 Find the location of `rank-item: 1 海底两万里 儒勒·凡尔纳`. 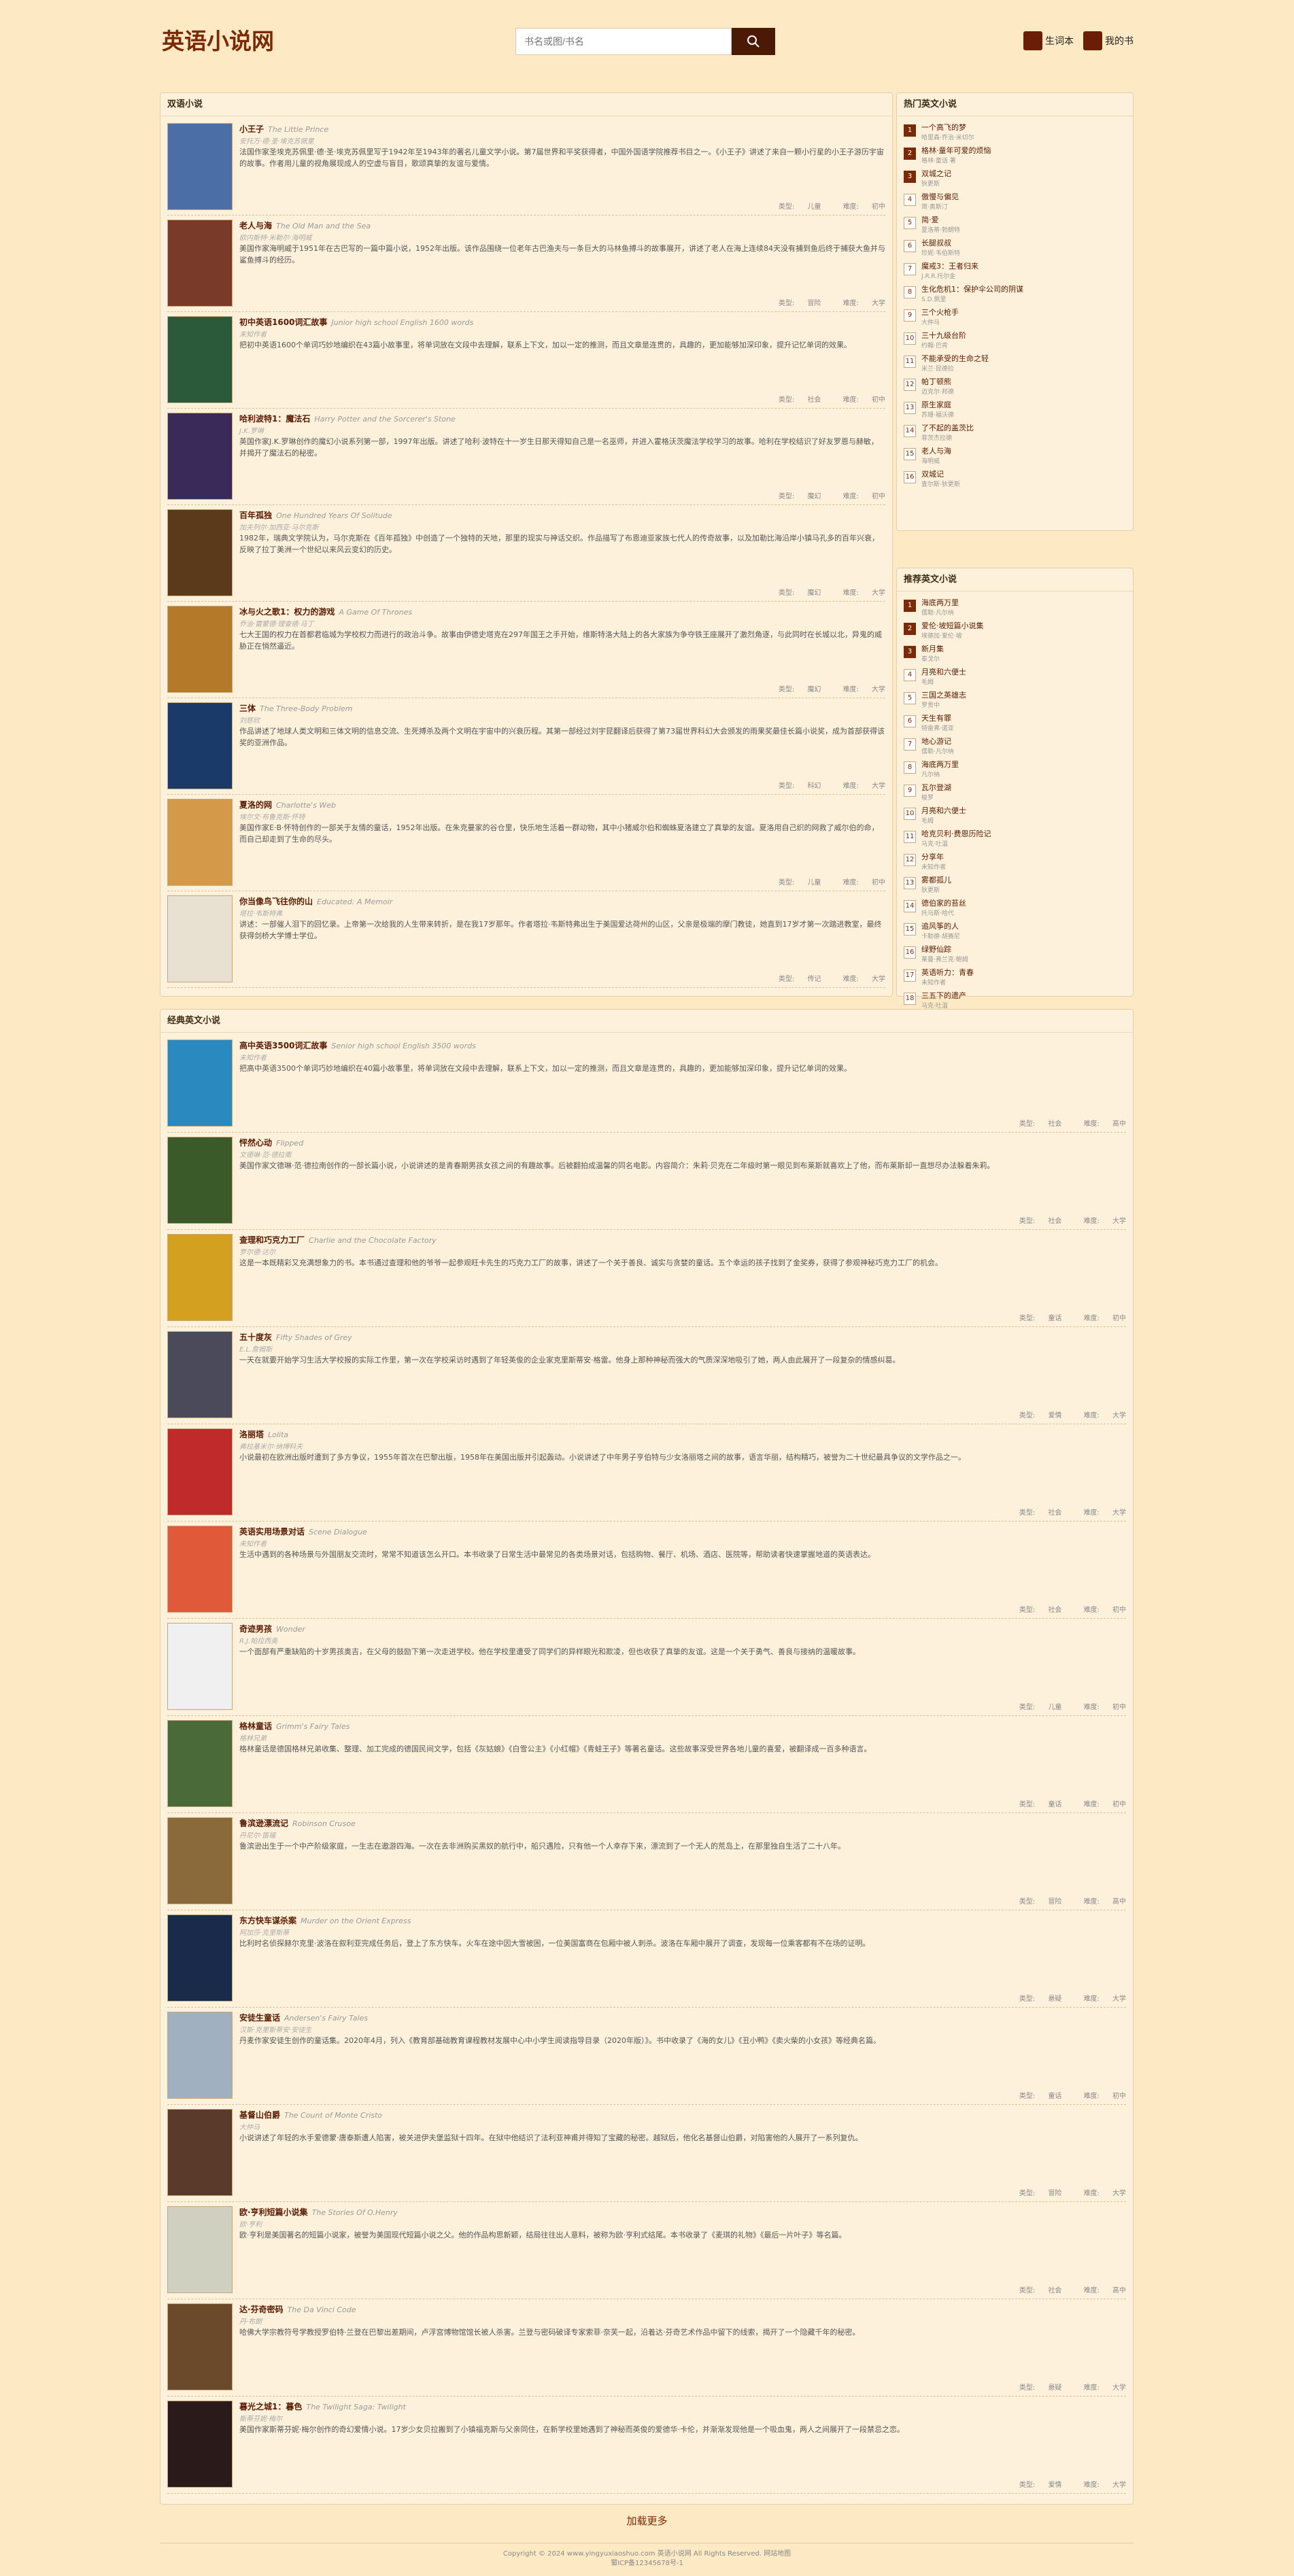

rank-item: 1 海底两万里 儒勒·凡尔纳 is located at coordinates (1015, 608).